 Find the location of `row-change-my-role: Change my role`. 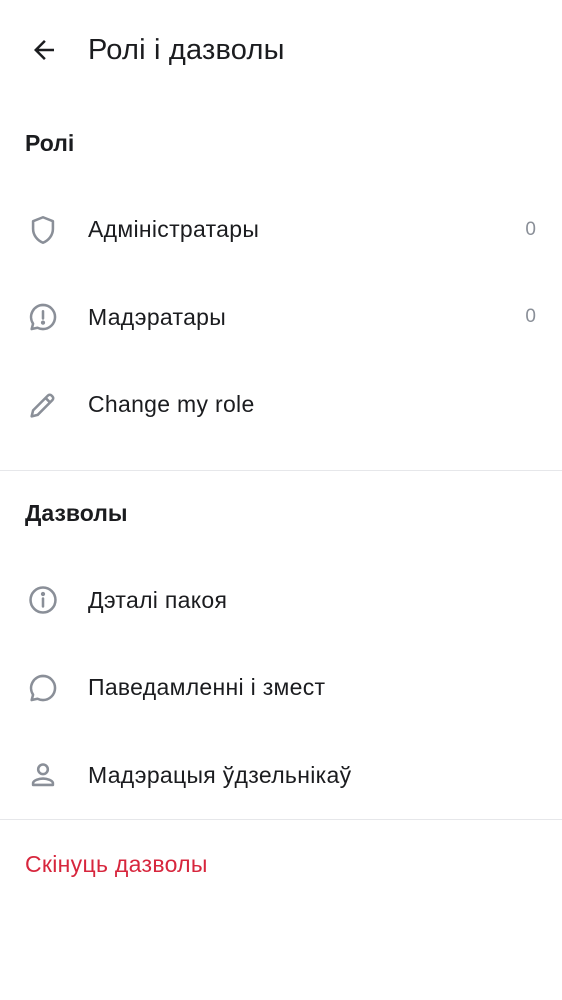

row-change-my-role: Change my role is located at coordinates (281, 405).